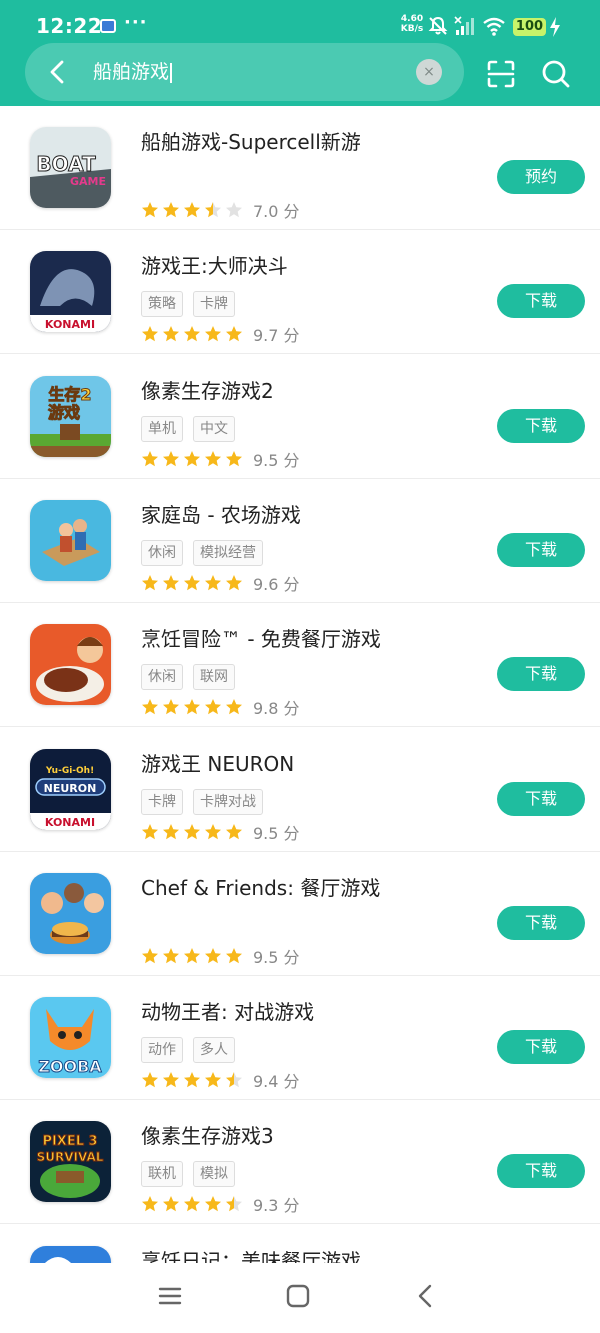 The width and height of the screenshot is (600, 1333). Describe the element at coordinates (70, 665) in the screenshot. I see `cooking-adventure-icon` at that location.